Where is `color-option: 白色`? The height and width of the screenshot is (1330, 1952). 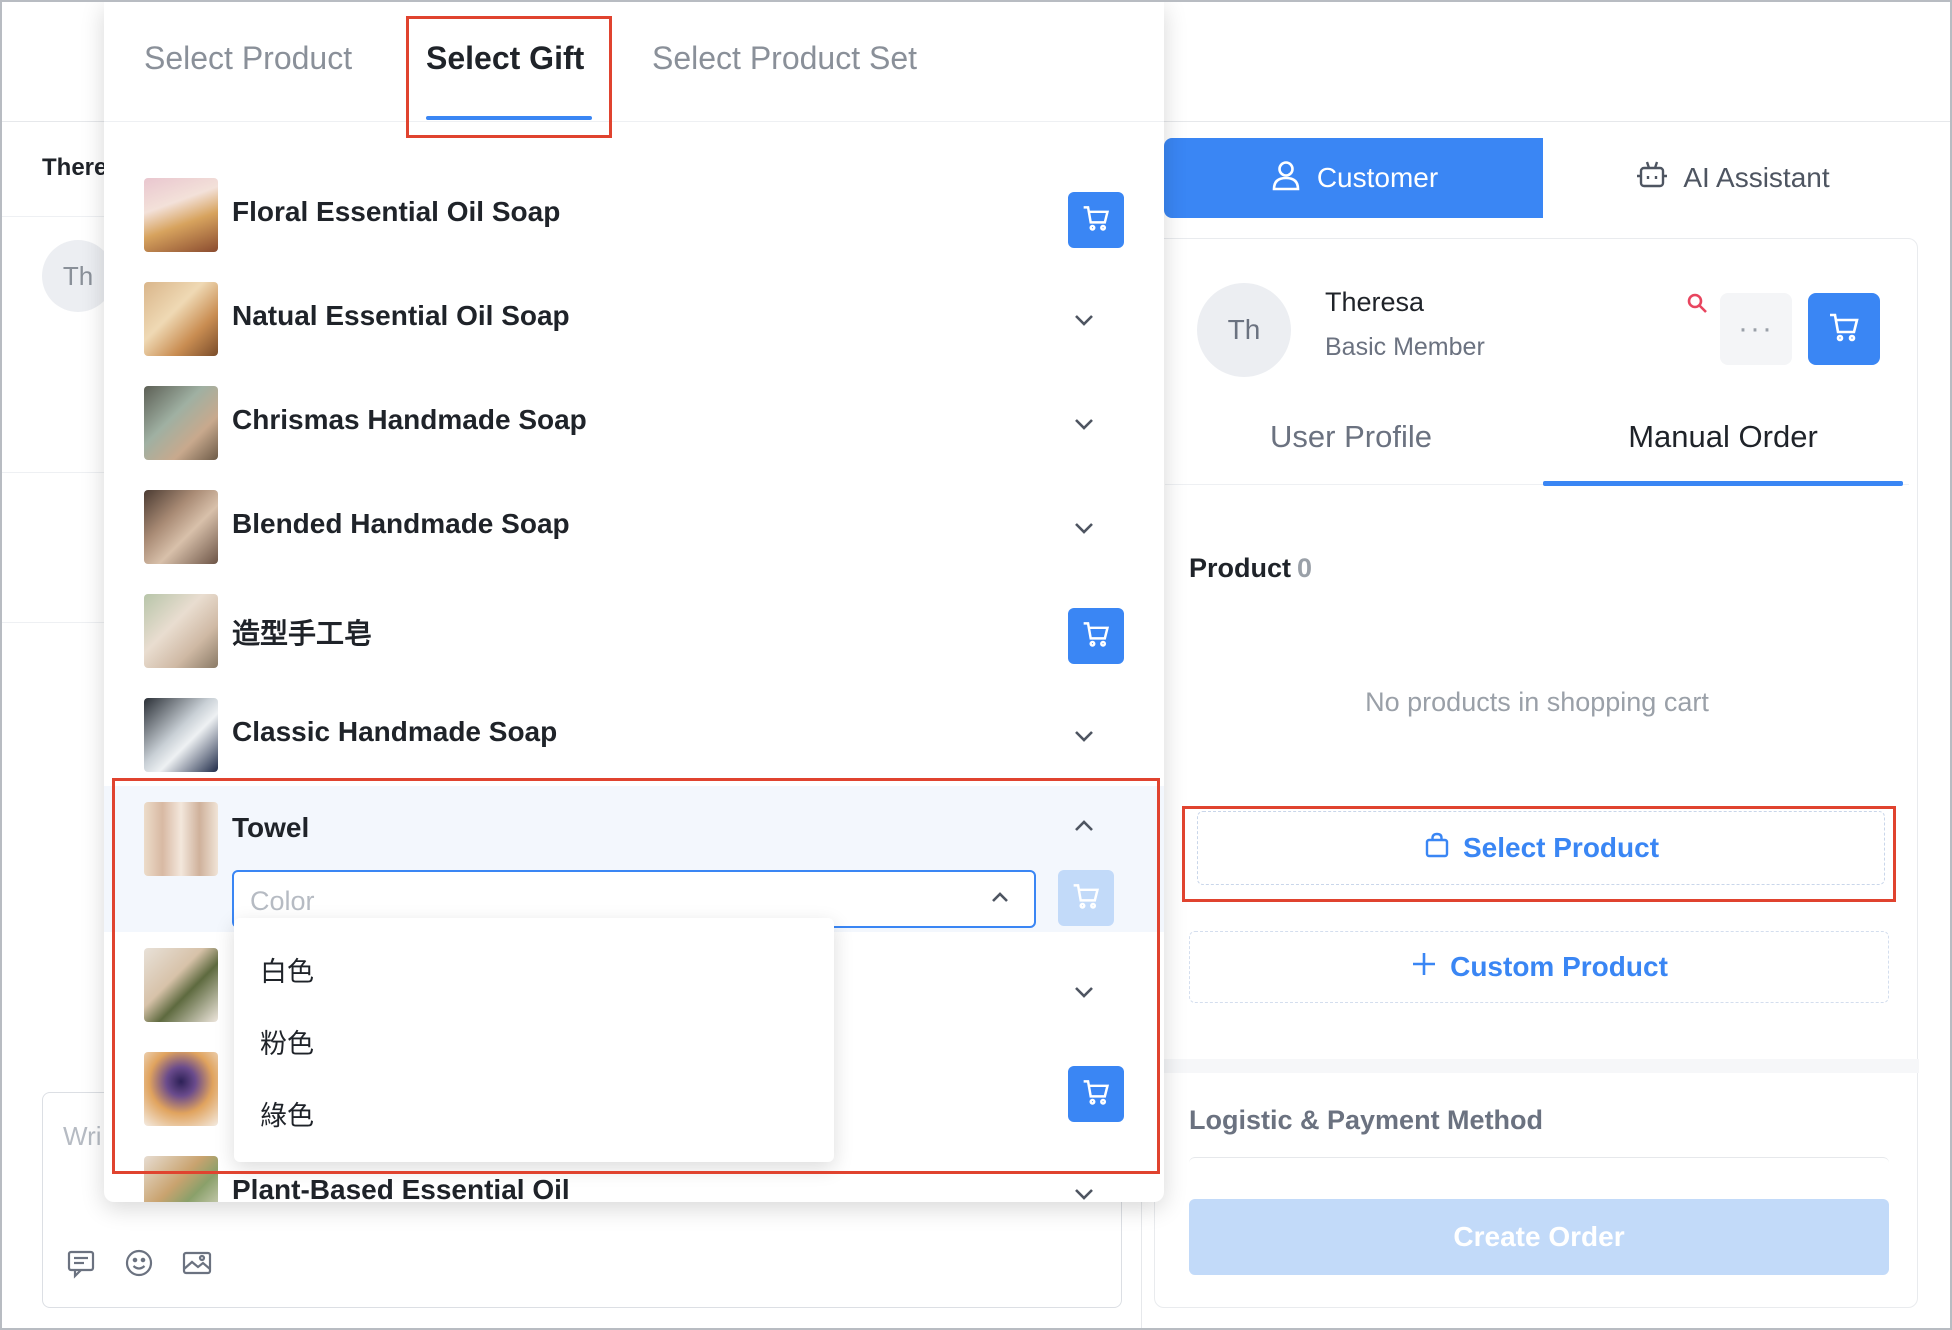
color-option: 白色 is located at coordinates (287, 969).